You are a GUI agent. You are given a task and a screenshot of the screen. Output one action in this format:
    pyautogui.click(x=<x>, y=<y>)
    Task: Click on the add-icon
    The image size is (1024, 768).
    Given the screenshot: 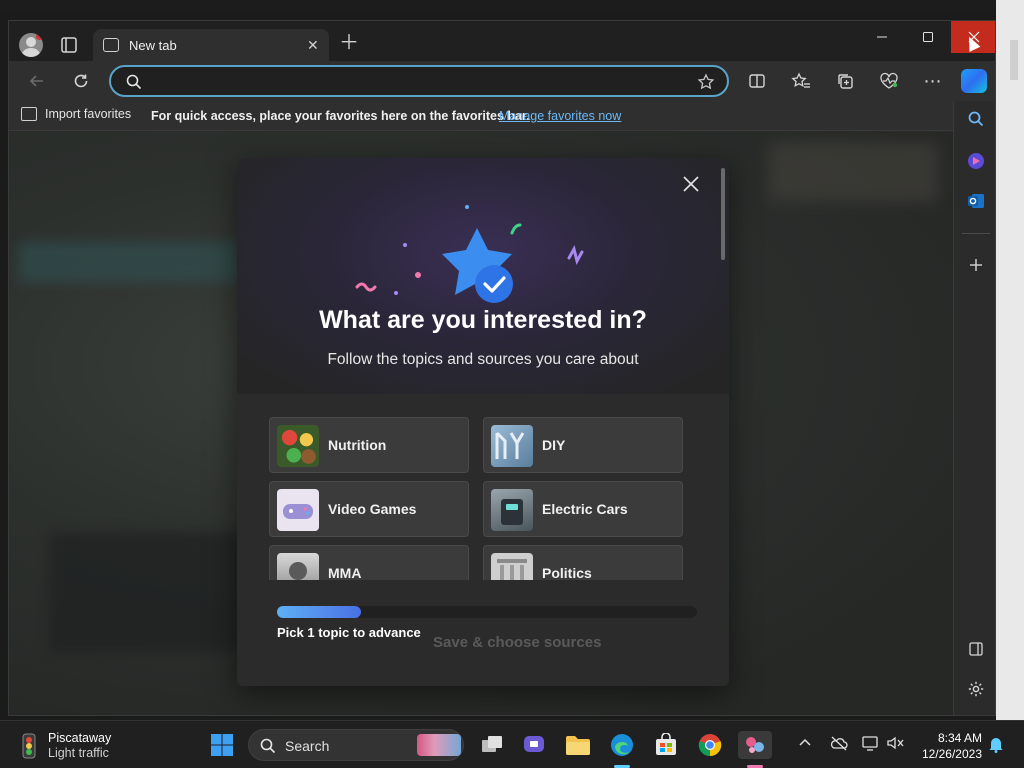 What is the action you would take?
    pyautogui.click(x=976, y=265)
    